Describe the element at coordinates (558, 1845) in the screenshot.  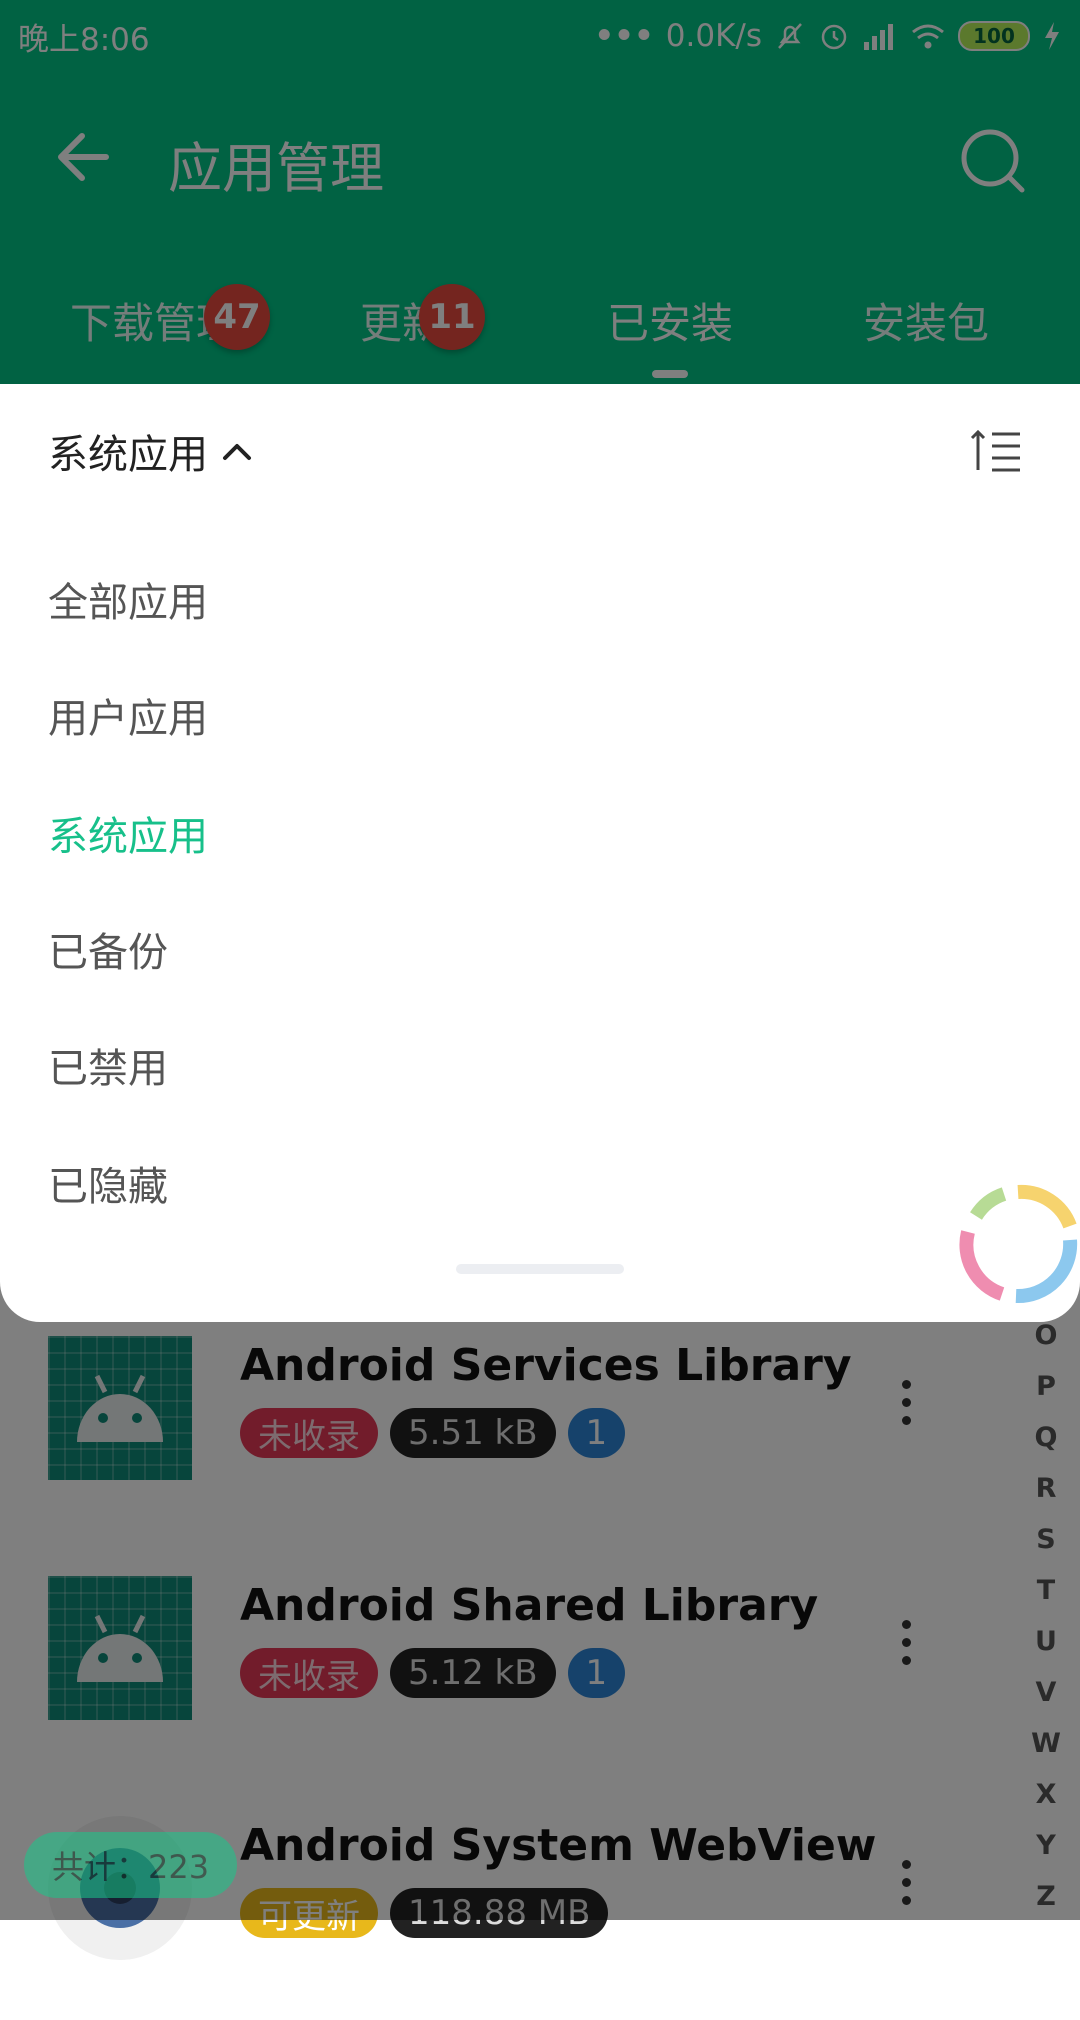
I see `app-name: Android System WebView` at that location.